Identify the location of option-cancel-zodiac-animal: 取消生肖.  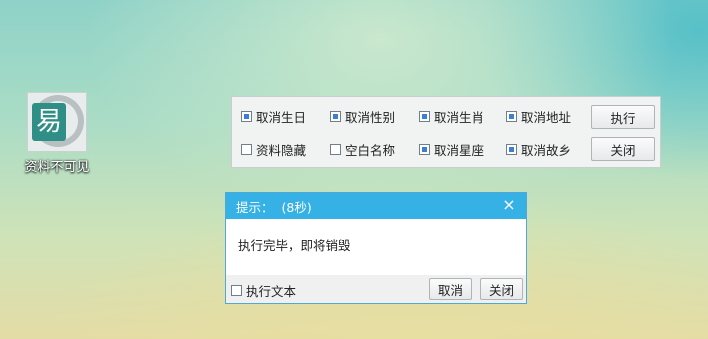
(451, 116).